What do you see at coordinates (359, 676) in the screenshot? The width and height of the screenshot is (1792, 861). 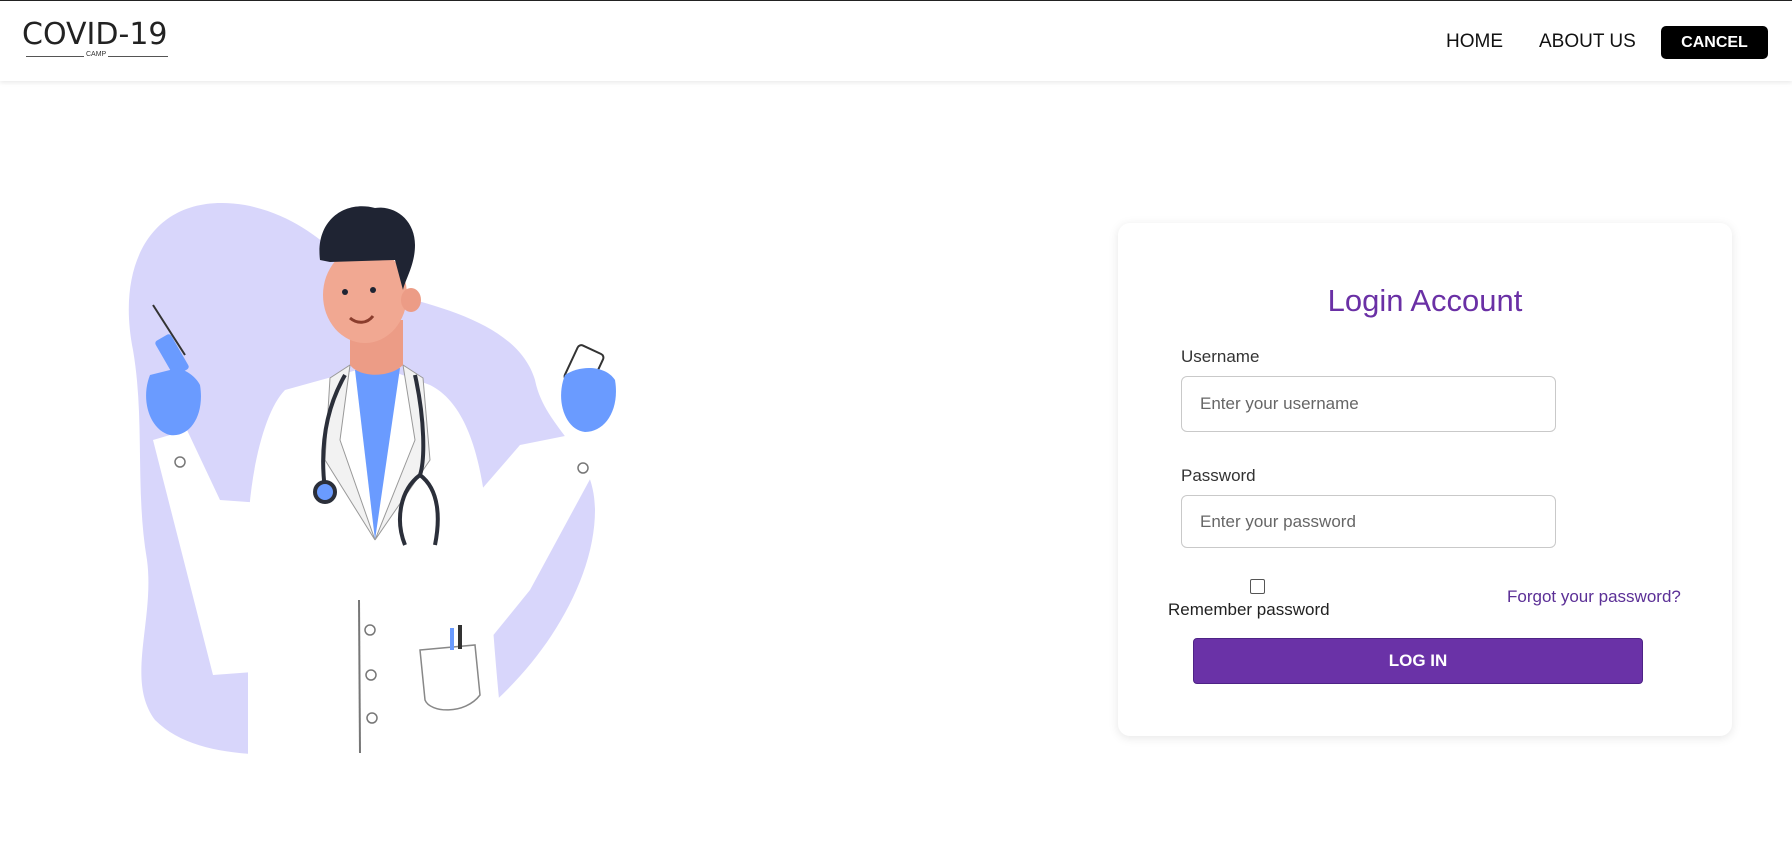 I see `coat-seam-line` at bounding box center [359, 676].